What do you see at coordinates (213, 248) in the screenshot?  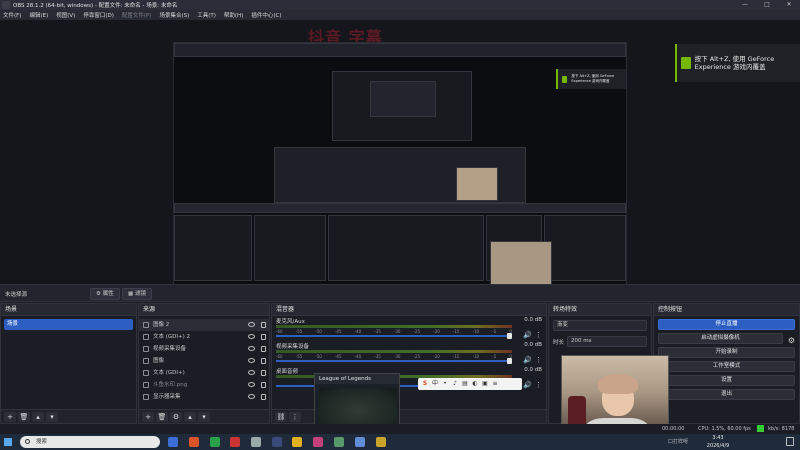 I see `nested-scenes-dock` at bounding box center [213, 248].